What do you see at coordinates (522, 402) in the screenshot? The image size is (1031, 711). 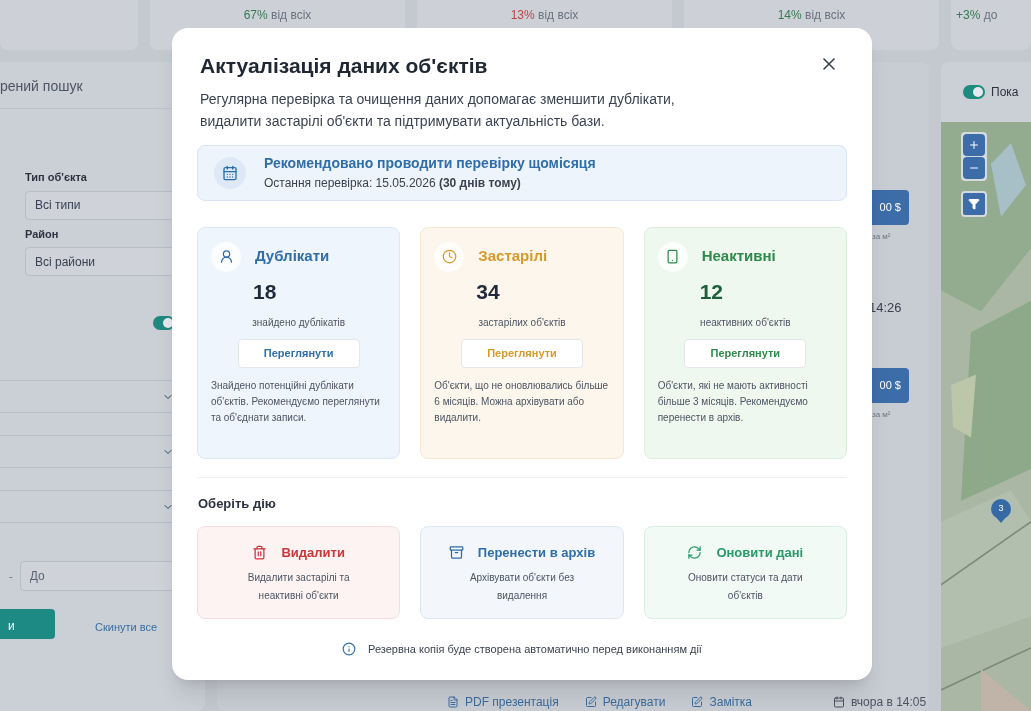 I see `card-description: Об'єкти, що не оновлювались більше 6 місяців. Можна архівувати або видалити.` at bounding box center [522, 402].